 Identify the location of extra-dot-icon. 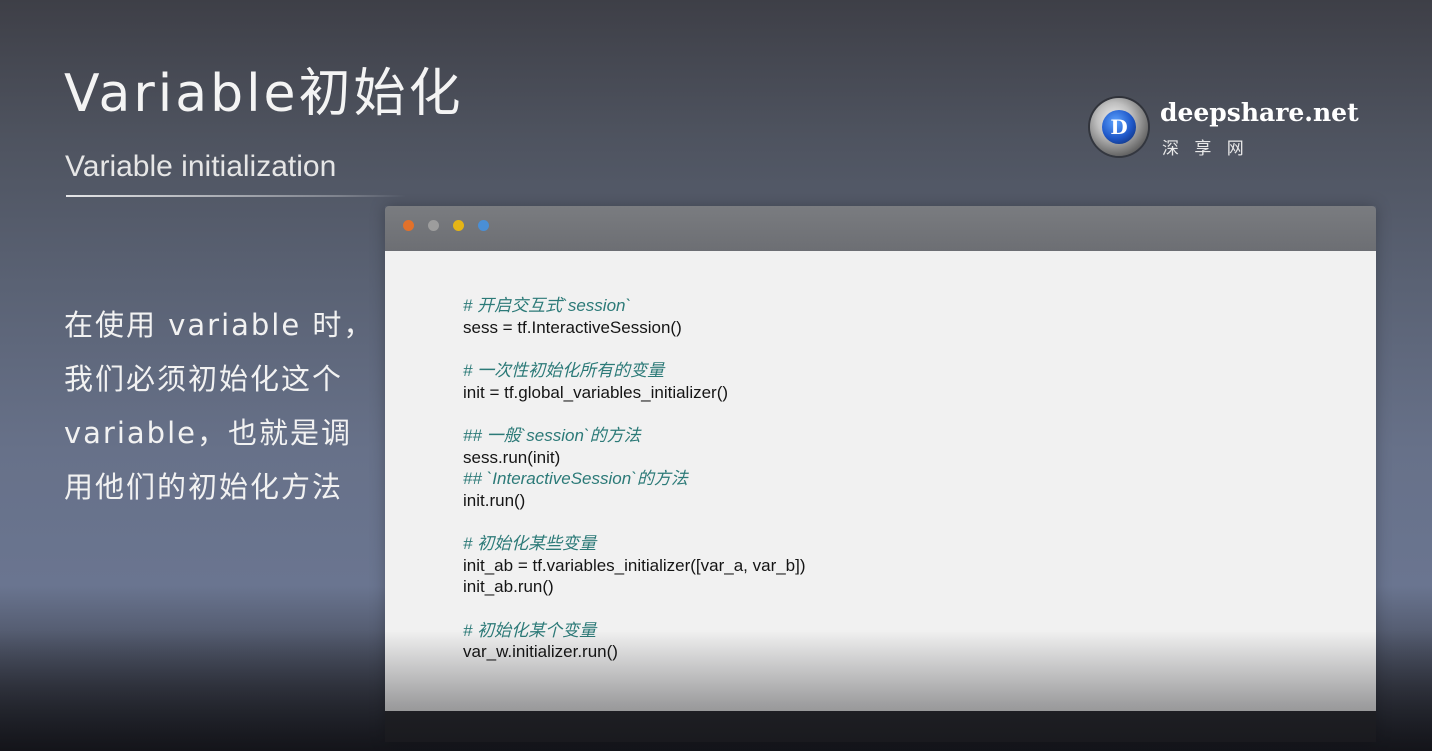
(483, 225).